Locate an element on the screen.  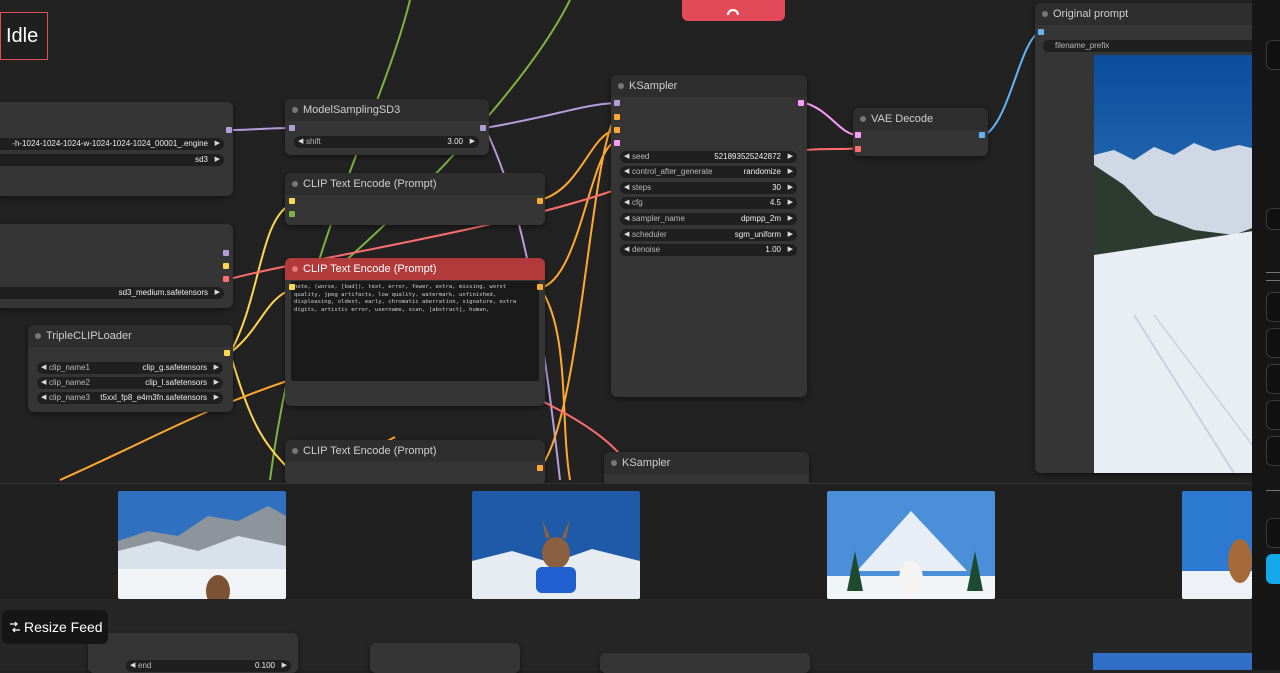
canvas-bottom-area: ◀ end 0.100 ▶ is located at coordinates (626, 635).